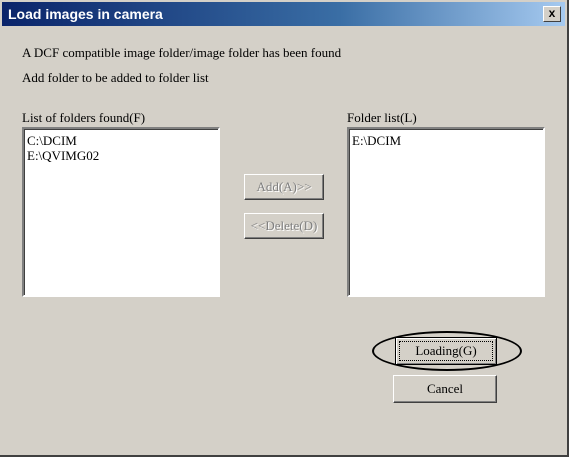 The height and width of the screenshot is (457, 571). I want to click on list-item: E:\DCIM, so click(446, 140).